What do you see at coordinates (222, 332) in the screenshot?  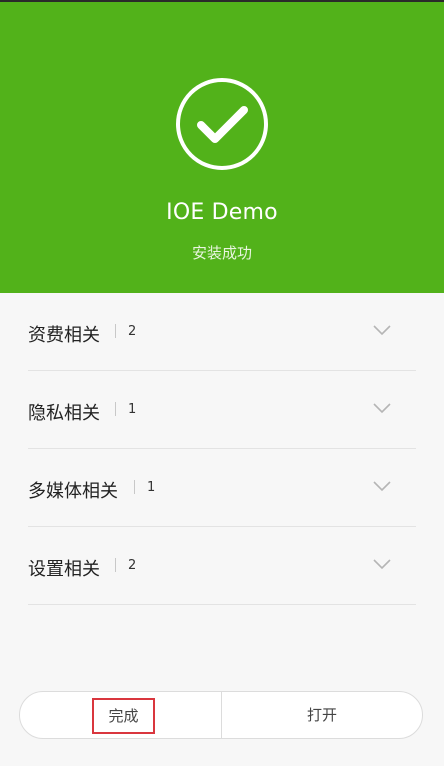 I see `category-row-fees: 资费相关 2` at bounding box center [222, 332].